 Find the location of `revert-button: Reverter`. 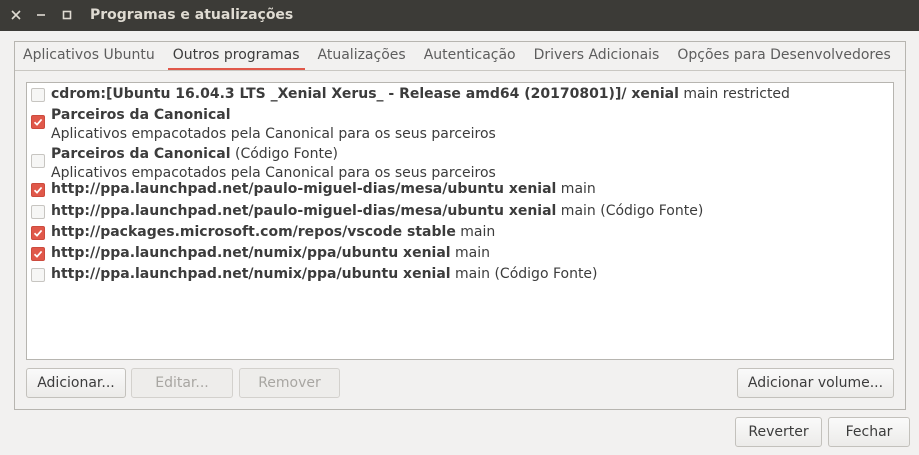

revert-button: Reverter is located at coordinates (778, 432).